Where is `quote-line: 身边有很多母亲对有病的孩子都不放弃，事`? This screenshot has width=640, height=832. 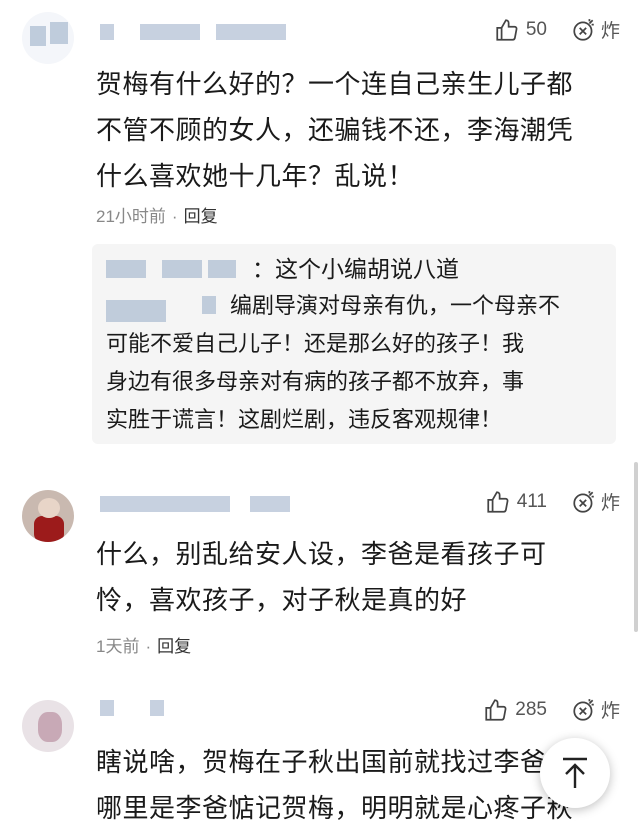
quote-line: 身边有很多母亲对有病的孩子都不放弃，事 is located at coordinates (315, 382).